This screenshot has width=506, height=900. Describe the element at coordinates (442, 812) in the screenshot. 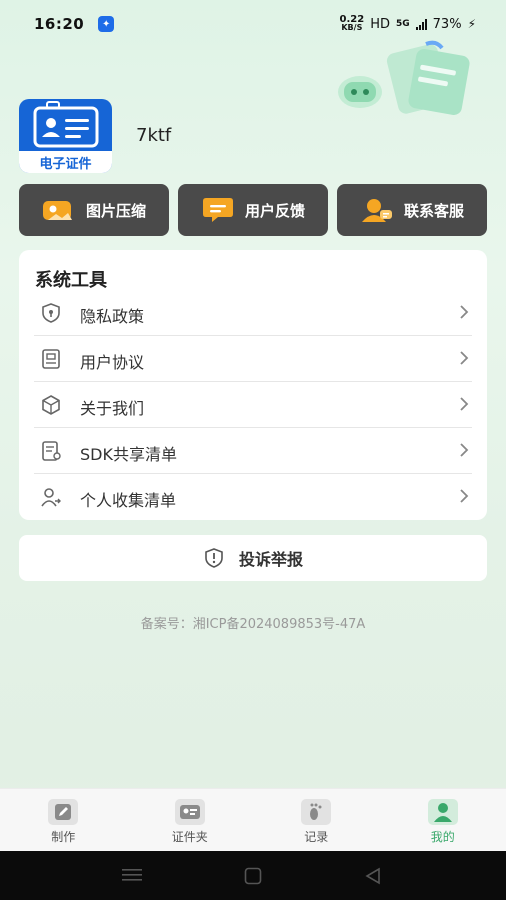

I see `person-icon` at that location.